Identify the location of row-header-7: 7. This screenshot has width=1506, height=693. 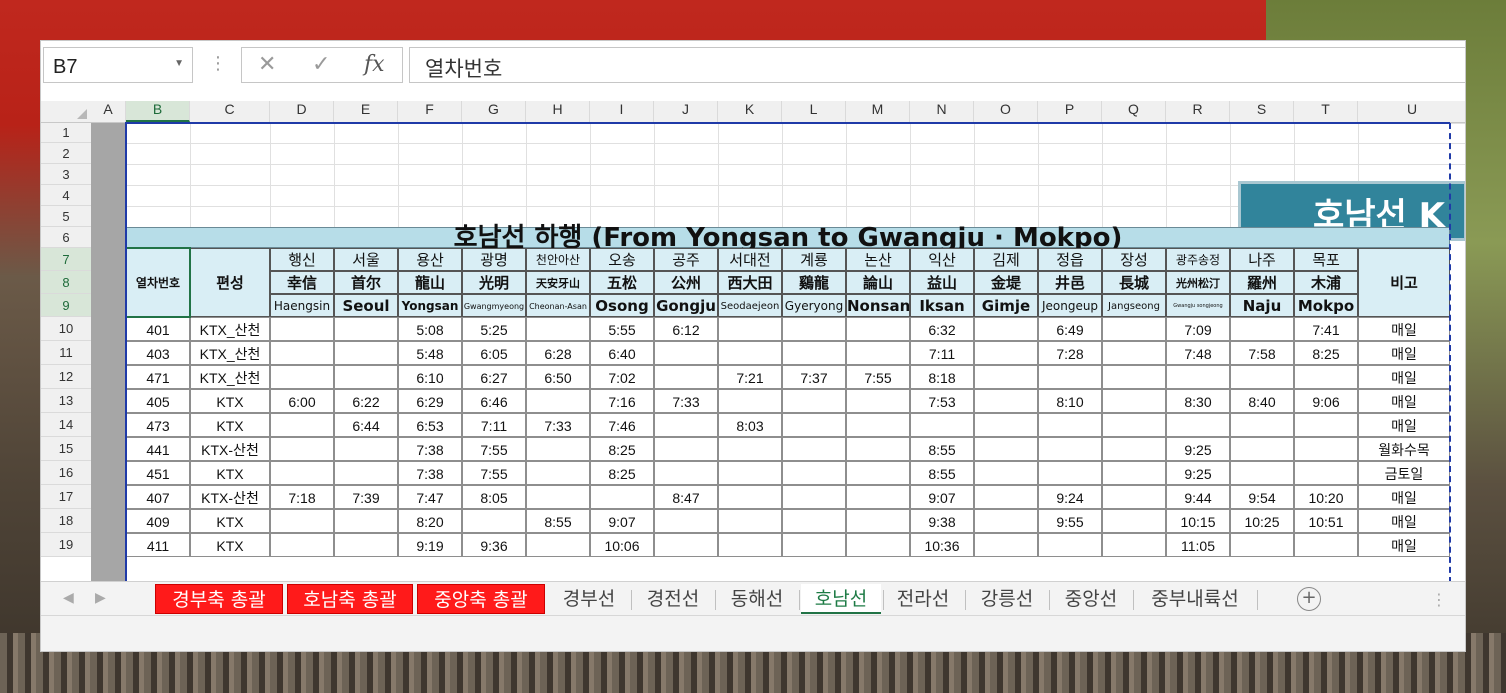
(66, 259).